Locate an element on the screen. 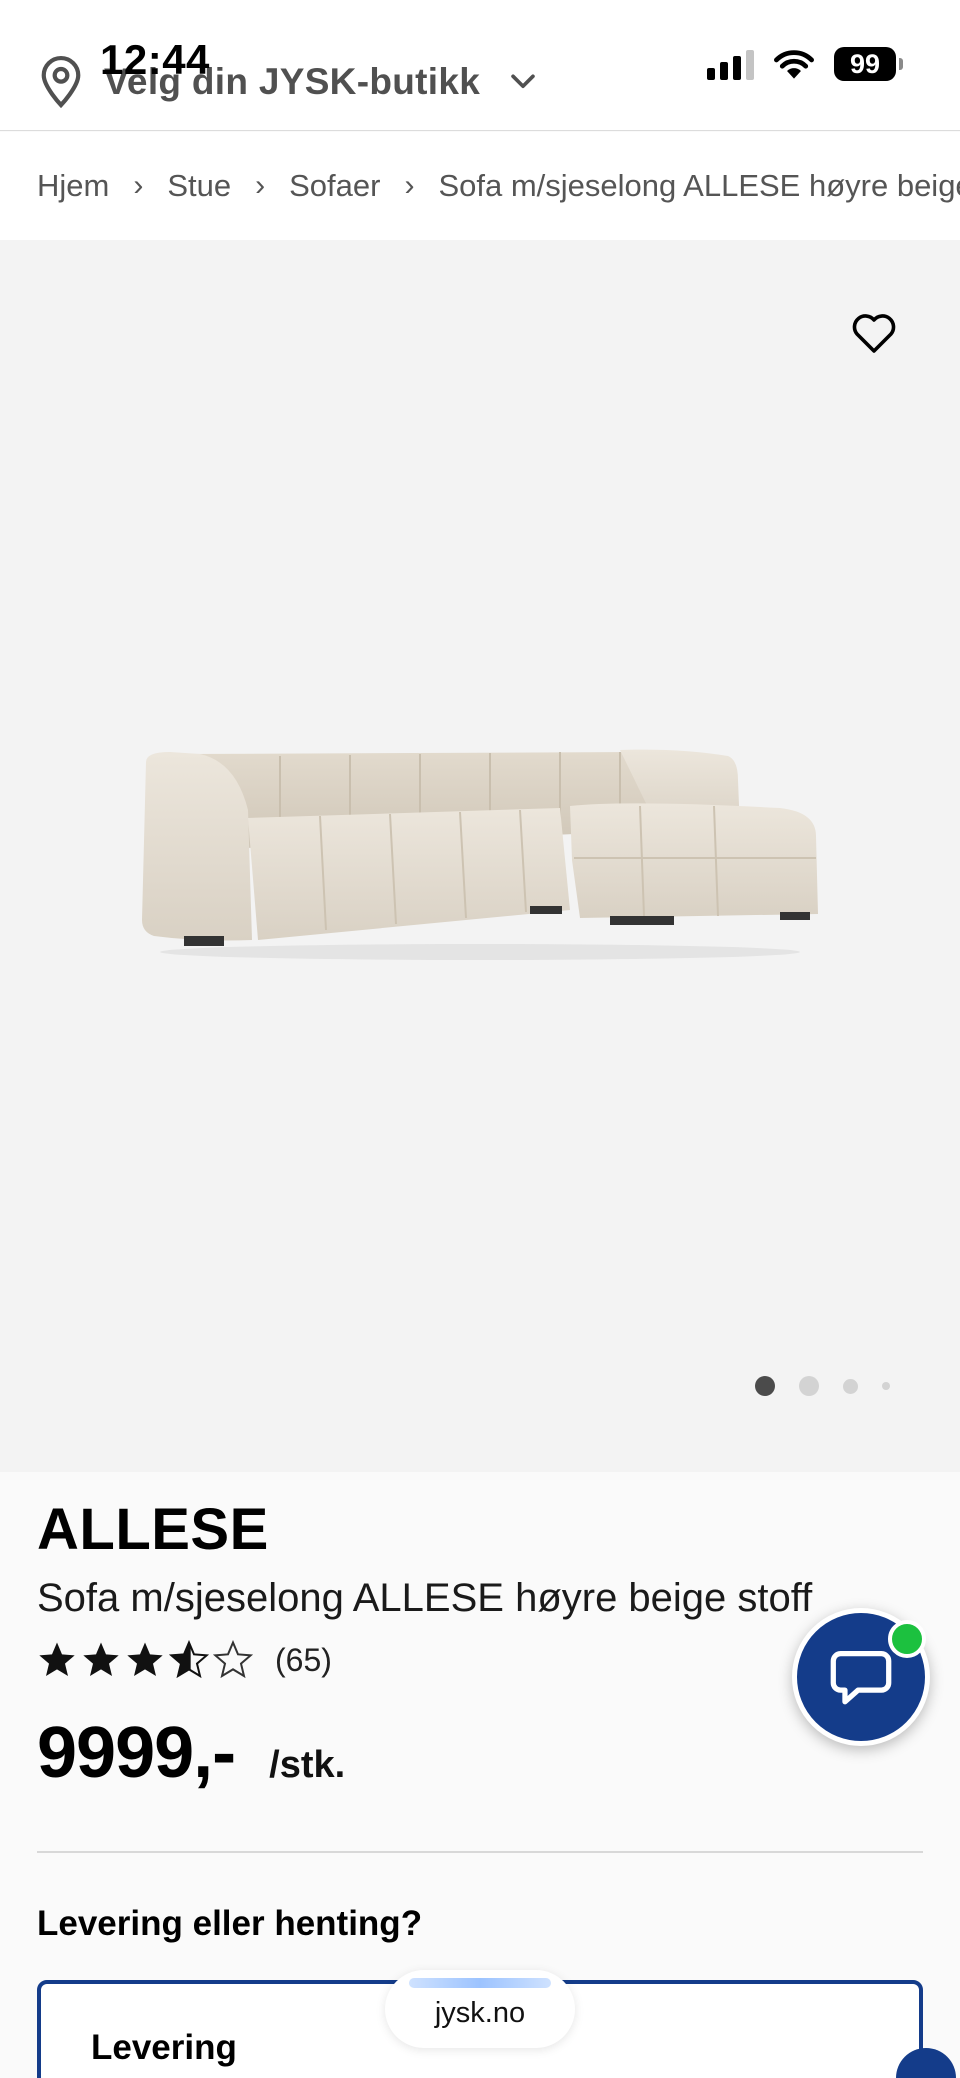 The width and height of the screenshot is (960, 2078). wifi-icon is located at coordinates (794, 64).